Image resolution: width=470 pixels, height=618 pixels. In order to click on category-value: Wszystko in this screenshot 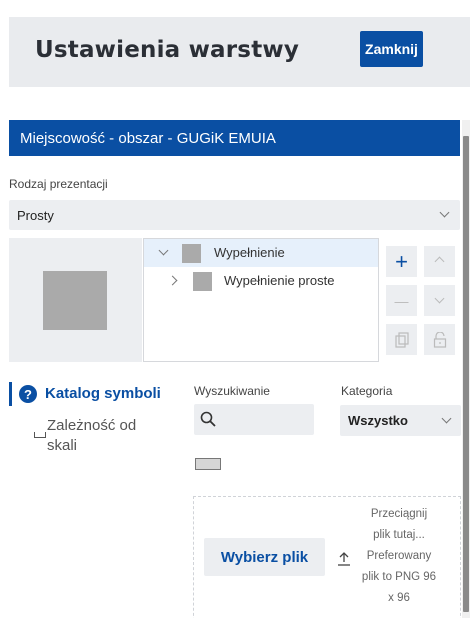, I will do `click(378, 420)`.